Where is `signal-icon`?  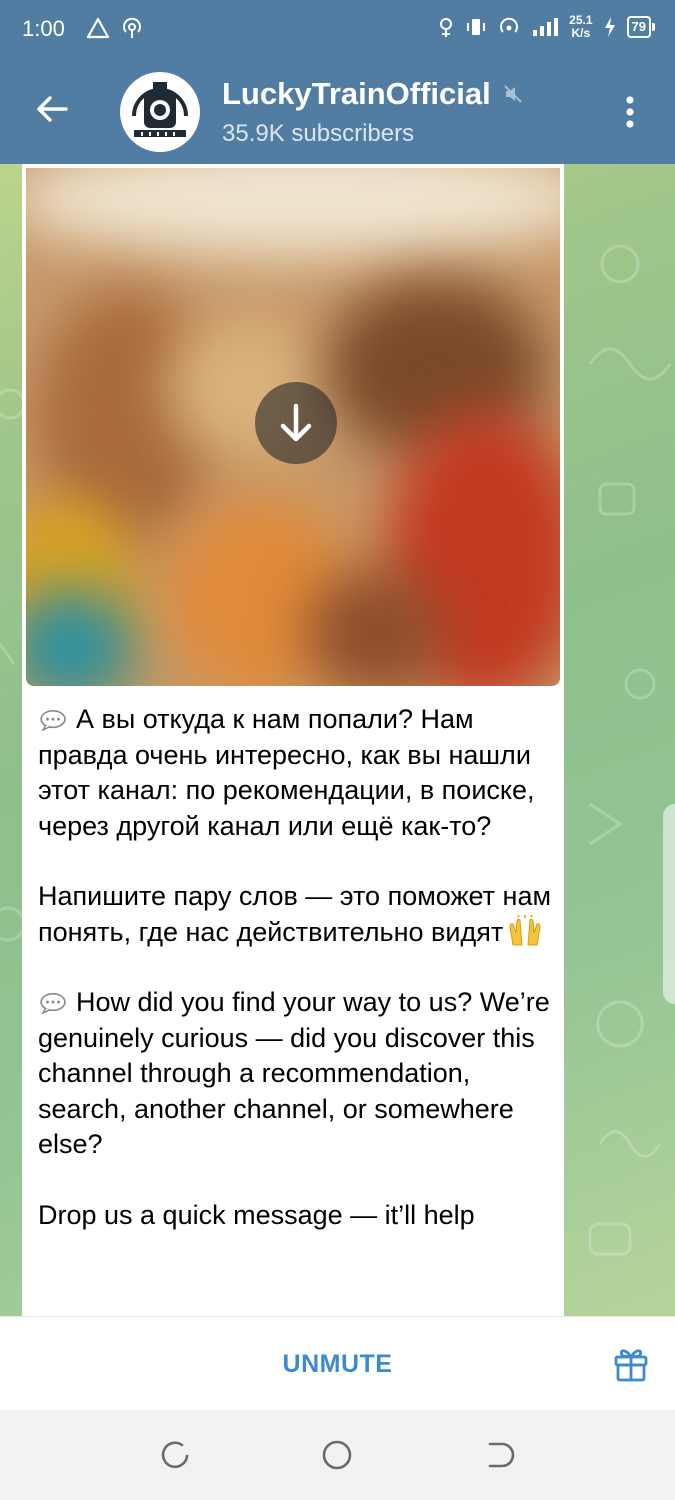
signal-icon is located at coordinates (546, 27).